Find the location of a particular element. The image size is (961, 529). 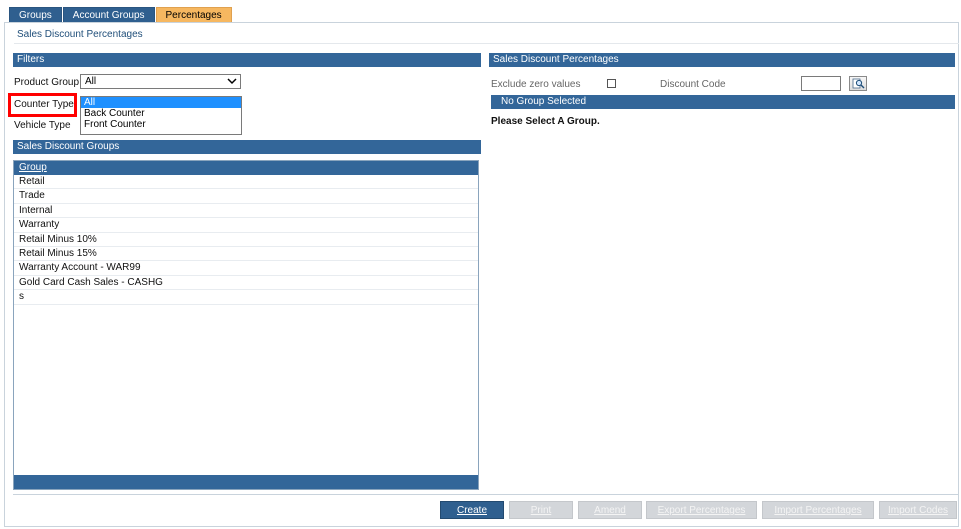

exclude-zero-label: Exclude zero values is located at coordinates (536, 84).